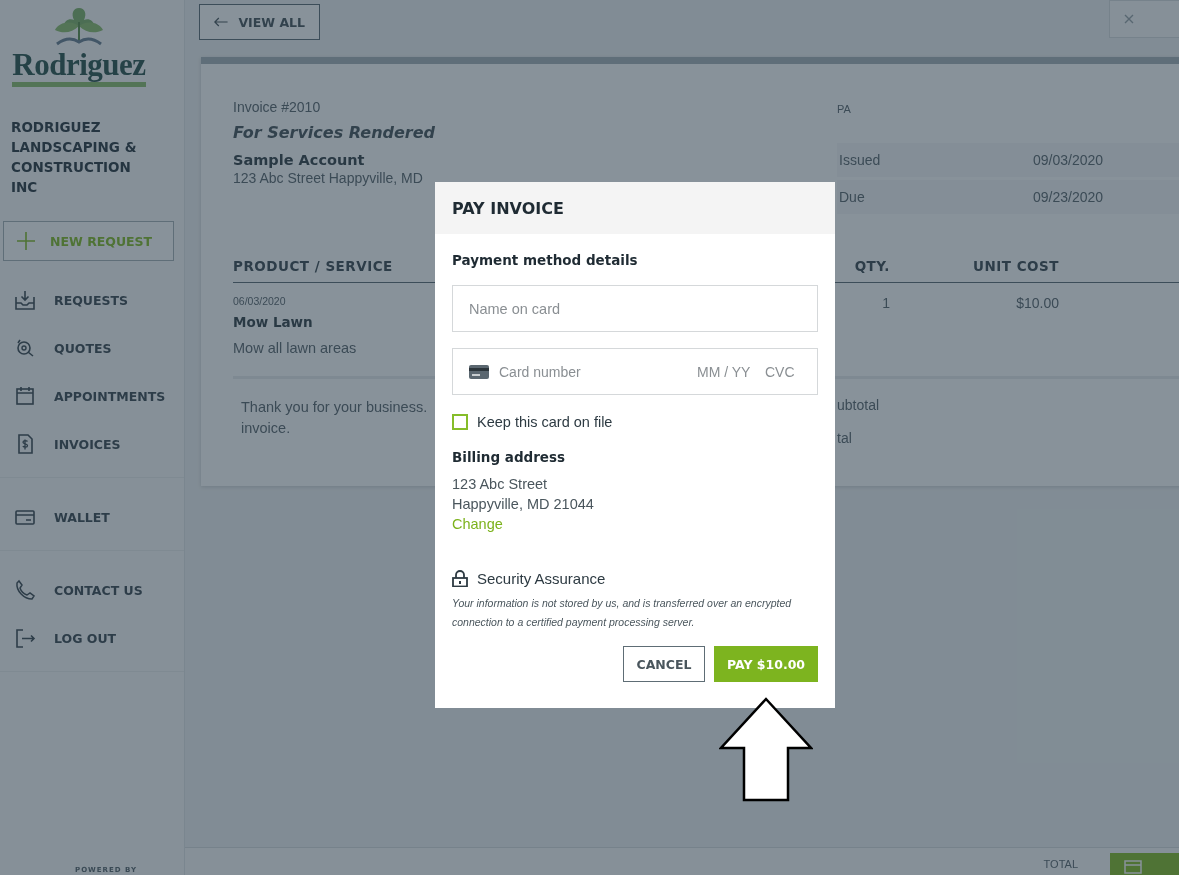 The image size is (1179, 875). I want to click on plus-icon, so click(26, 241).